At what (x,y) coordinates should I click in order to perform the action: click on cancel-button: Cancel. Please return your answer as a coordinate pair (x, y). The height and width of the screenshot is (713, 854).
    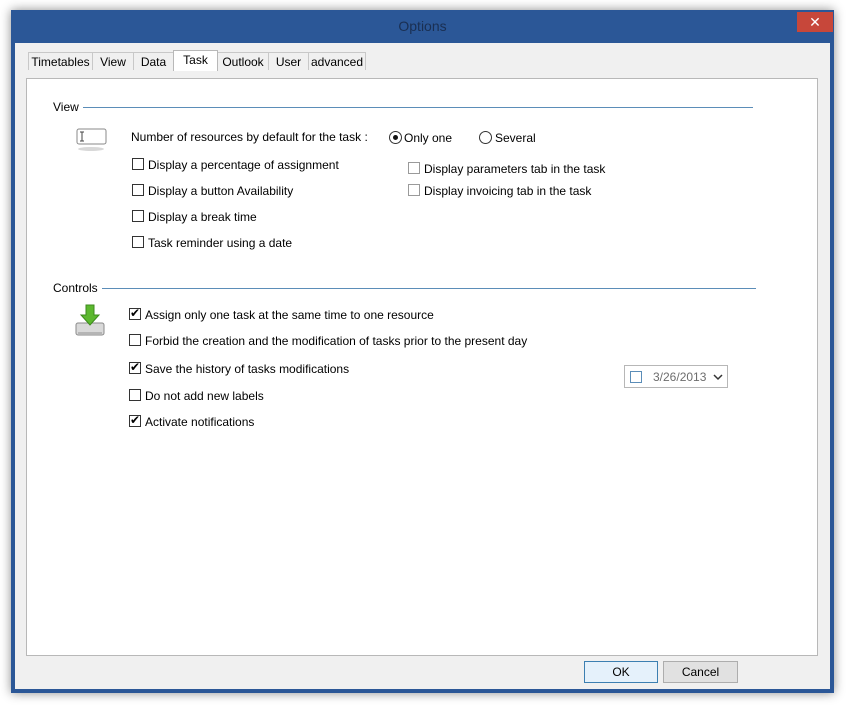
    Looking at the image, I should click on (700, 672).